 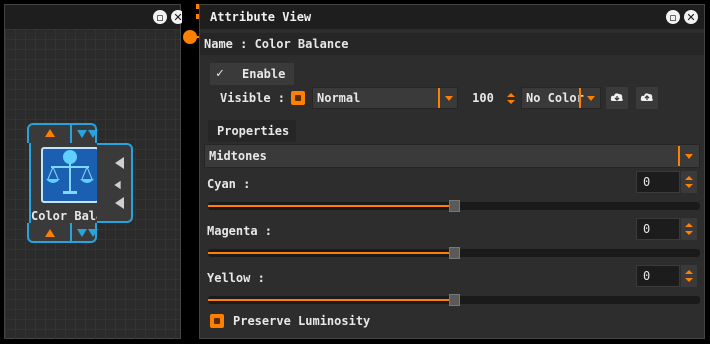 What do you see at coordinates (452, 192) in the screenshot?
I see `cyan-slider-group: Cyan : 0` at bounding box center [452, 192].